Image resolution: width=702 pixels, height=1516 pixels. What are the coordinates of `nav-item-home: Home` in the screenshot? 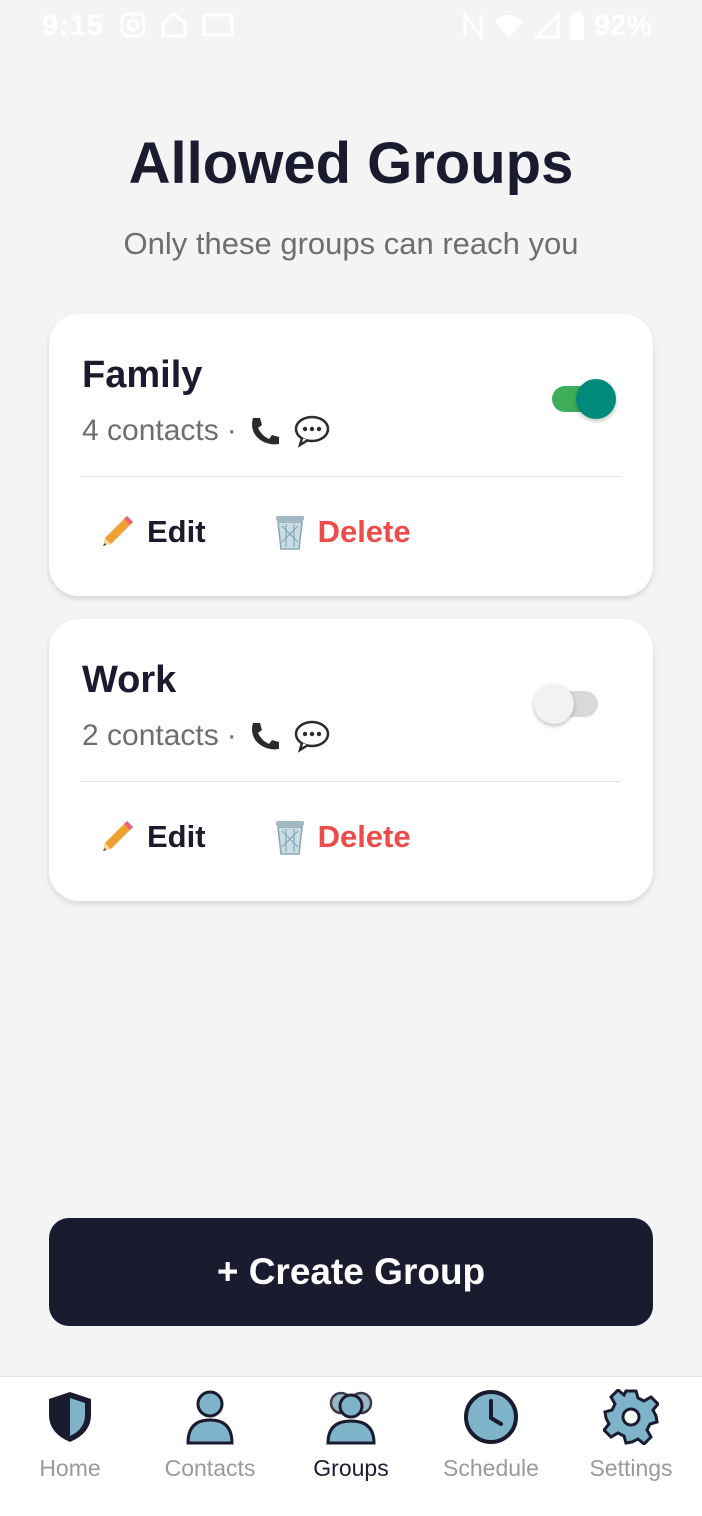 It's located at (70, 1433).